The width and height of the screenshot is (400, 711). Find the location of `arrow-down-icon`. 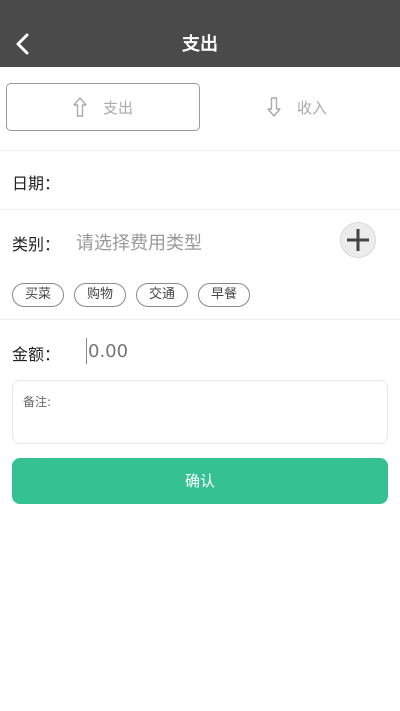

arrow-down-icon is located at coordinates (274, 107).